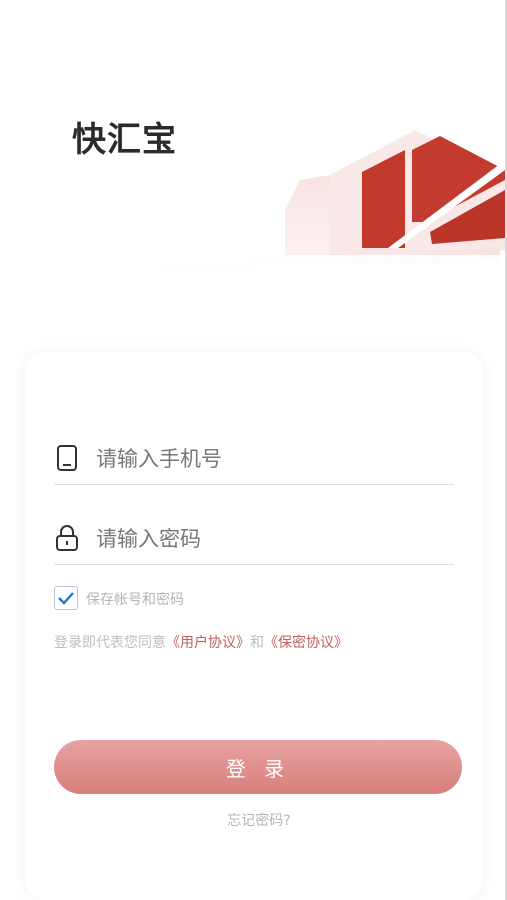 This screenshot has width=507, height=900. What do you see at coordinates (306, 643) in the screenshot?
I see `privacy-agreement-link: 《保密协议》` at bounding box center [306, 643].